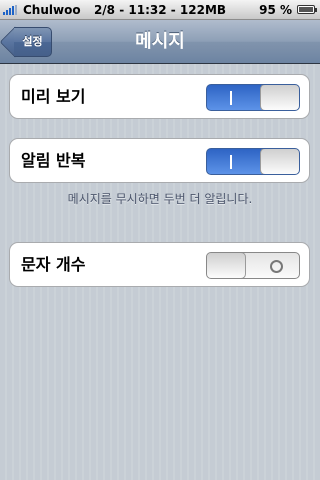 This screenshot has height=480, width=320. I want to click on battery-icon, so click(307, 9).